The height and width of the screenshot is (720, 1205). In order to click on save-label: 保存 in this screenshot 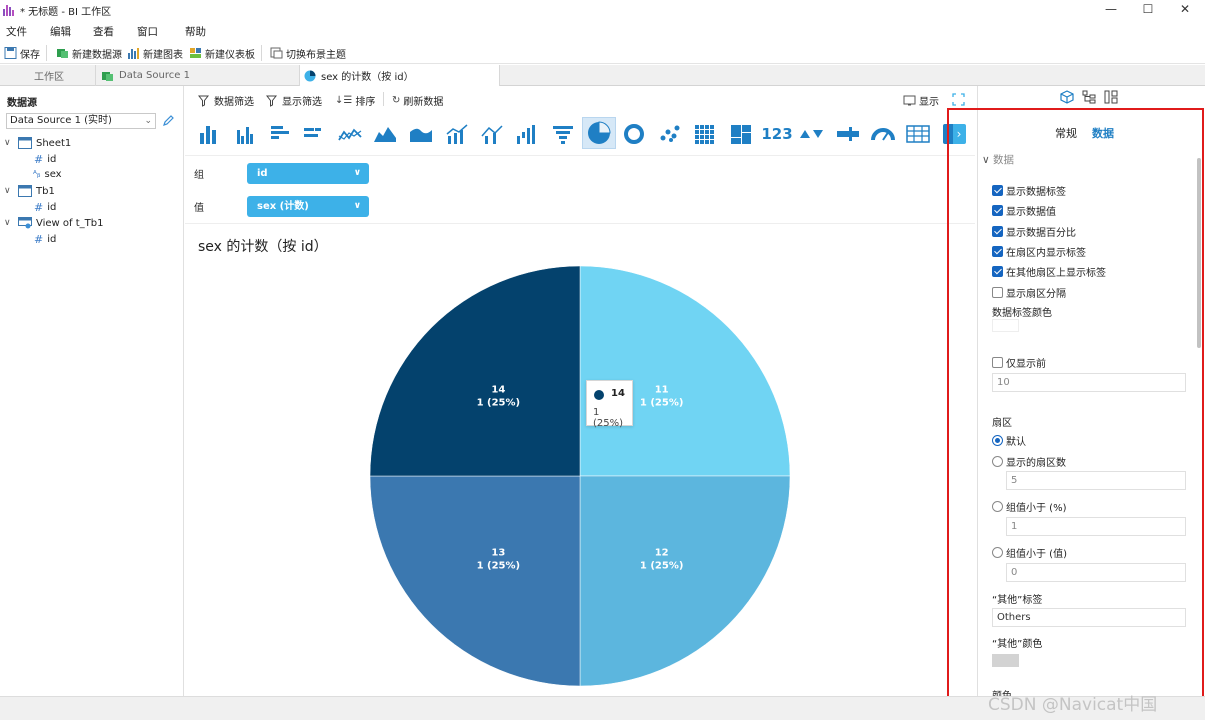, I will do `click(30, 55)`.